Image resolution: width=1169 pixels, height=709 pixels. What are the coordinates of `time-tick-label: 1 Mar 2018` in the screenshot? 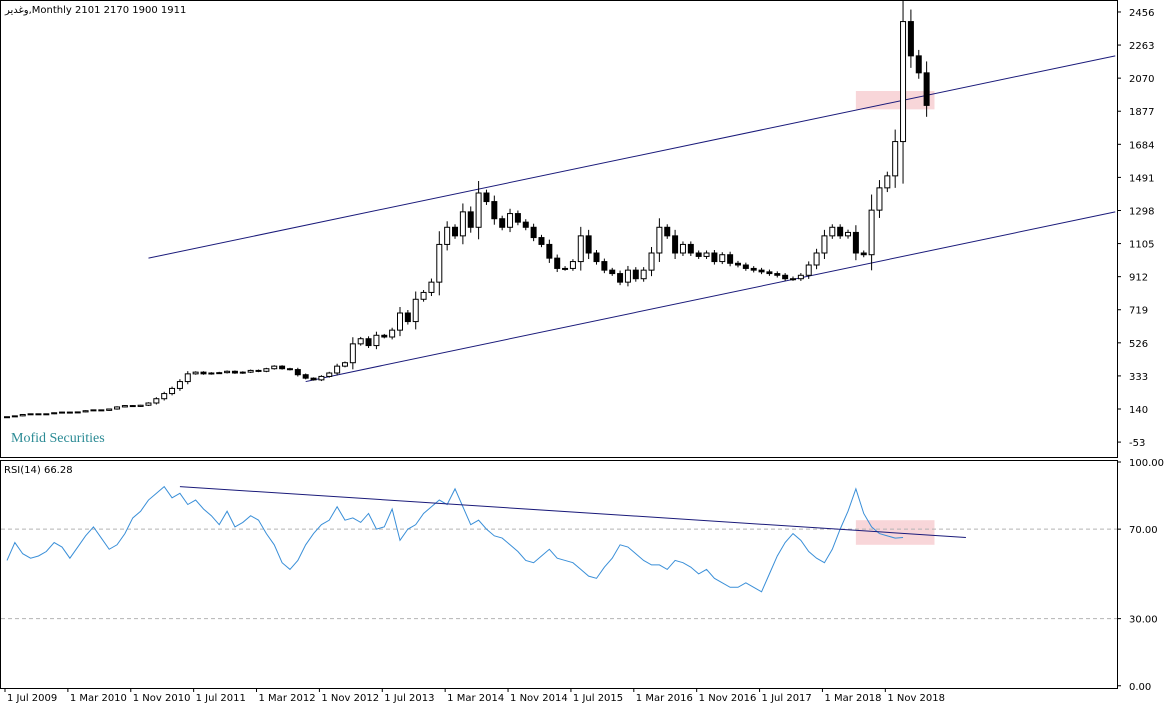 It's located at (852, 698).